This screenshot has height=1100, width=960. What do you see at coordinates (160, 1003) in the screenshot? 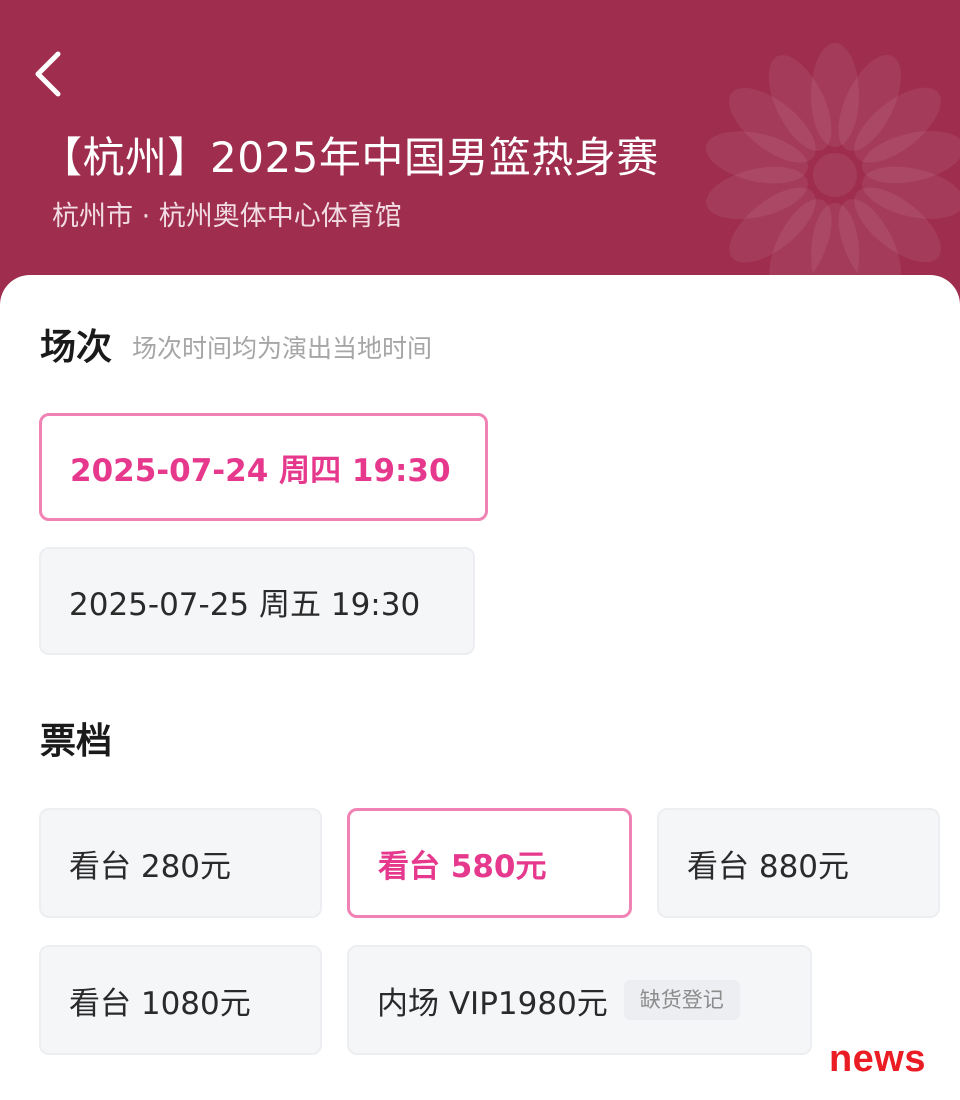
I see `ticket-option-label: 看台 1080元` at bounding box center [160, 1003].